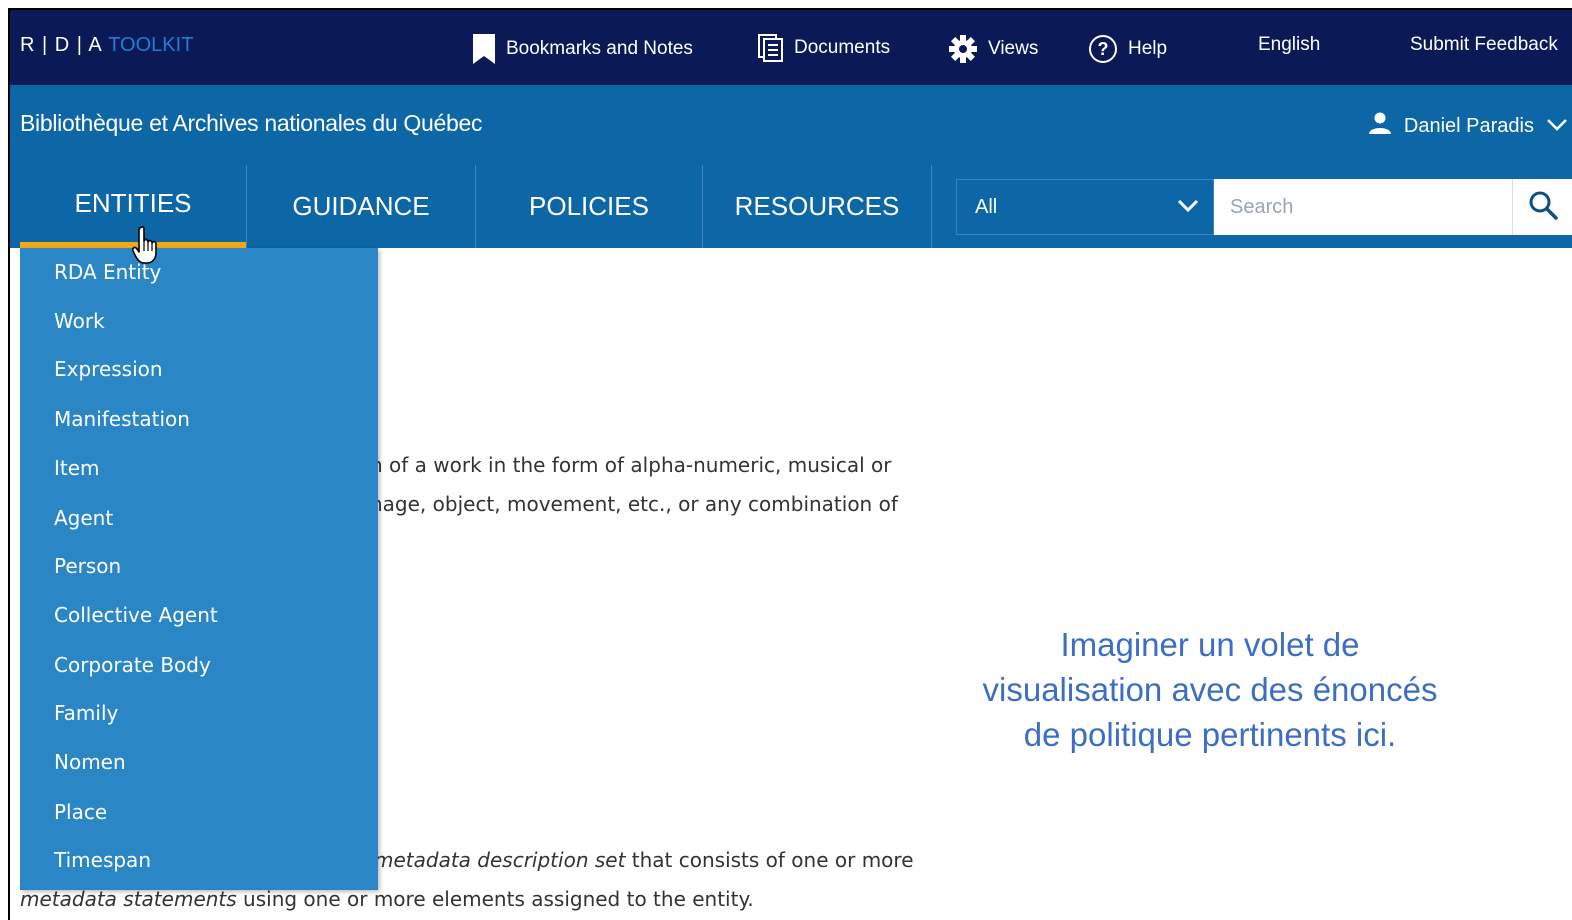 The height and width of the screenshot is (920, 1572). What do you see at coordinates (147, 248) in the screenshot?
I see `hand-pointer-cursor-icon` at bounding box center [147, 248].